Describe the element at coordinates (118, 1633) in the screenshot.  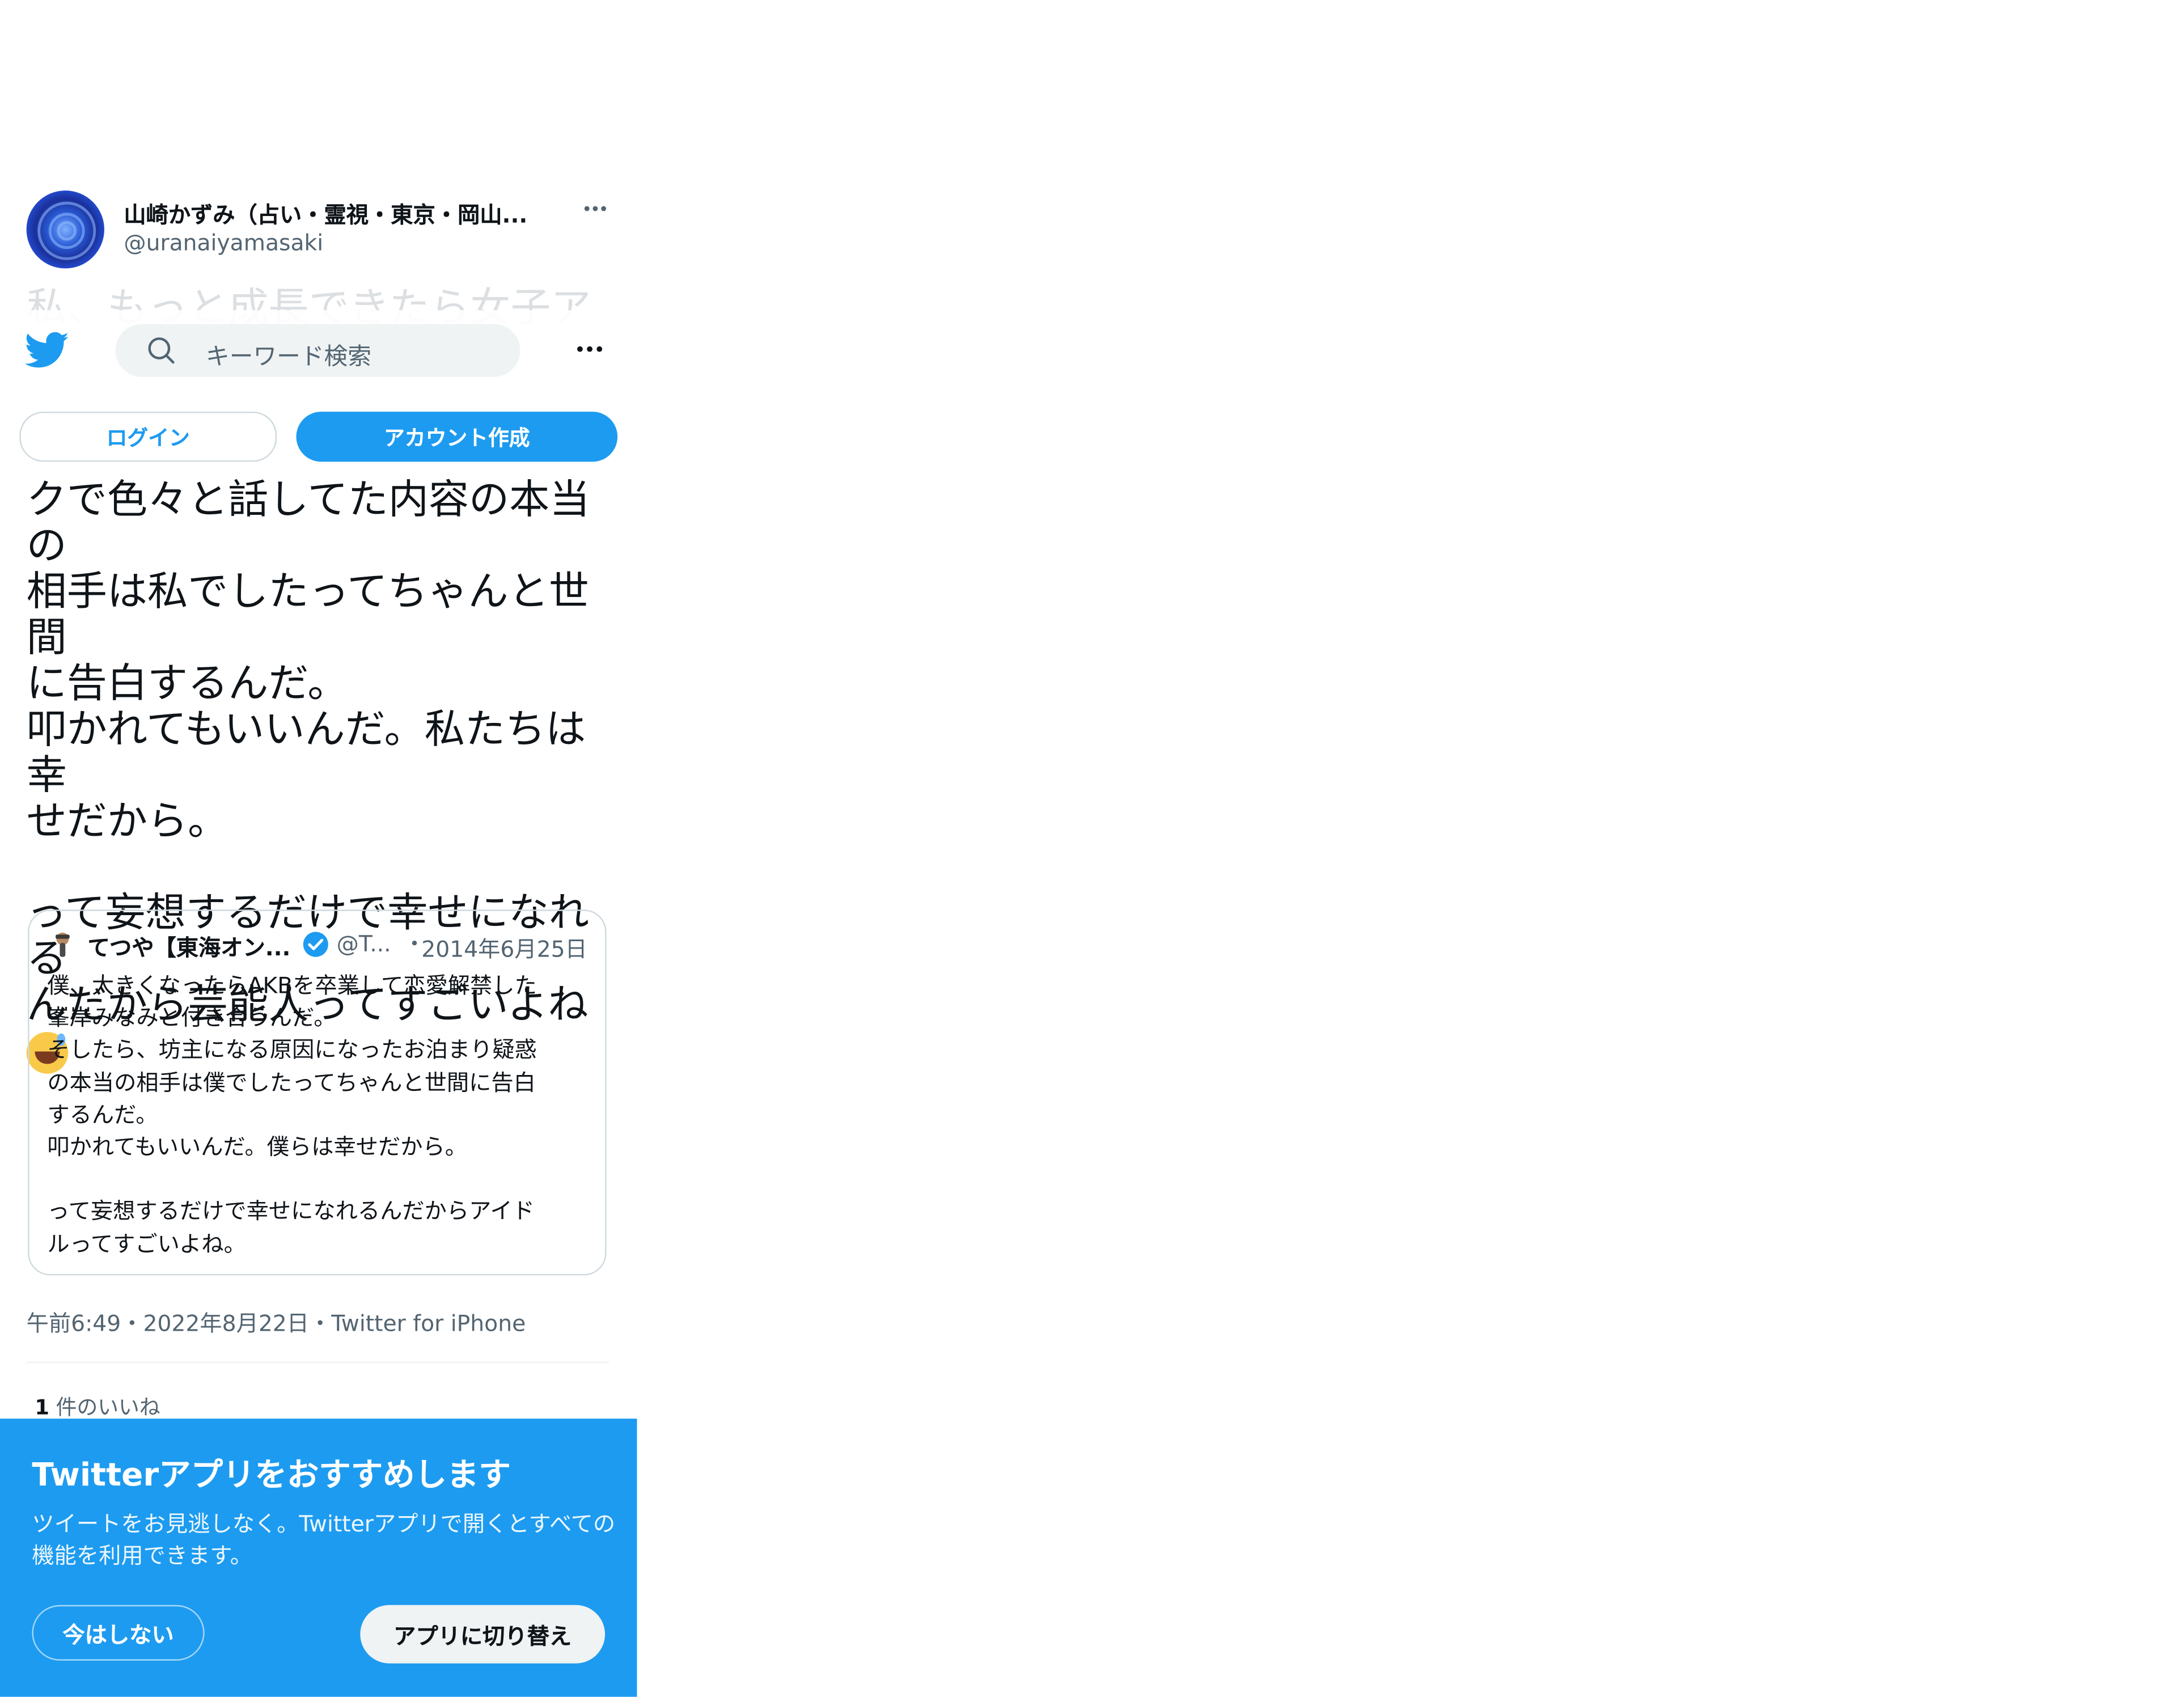
I see `not-now-button: 今はしない` at that location.